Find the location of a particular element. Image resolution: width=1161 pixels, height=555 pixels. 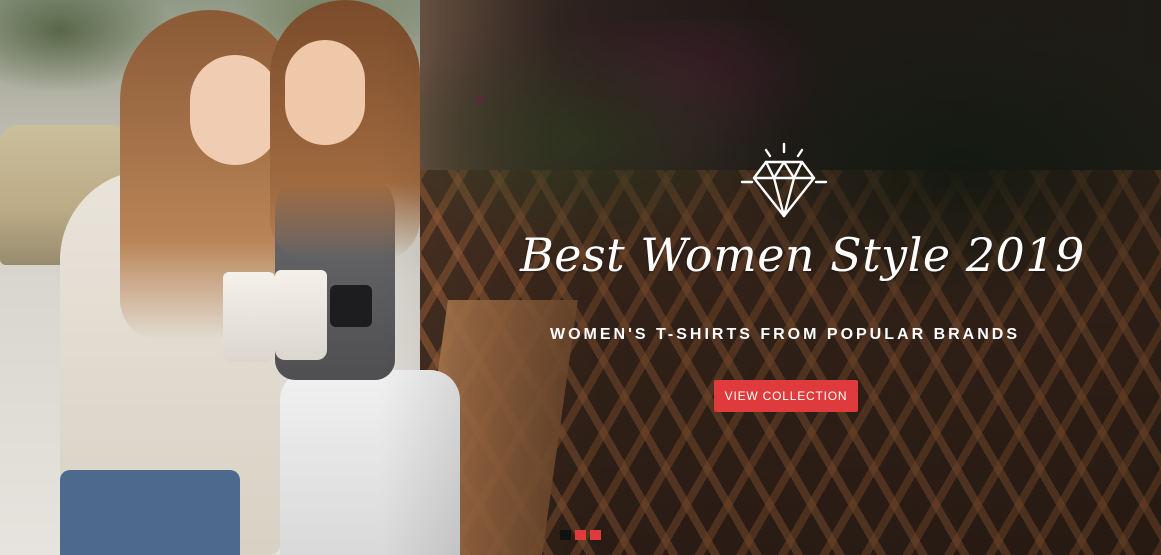

hero-subheadline: WOMEN'S T-SHIRTS FROM POPULAR BRANDS is located at coordinates (785, 334).